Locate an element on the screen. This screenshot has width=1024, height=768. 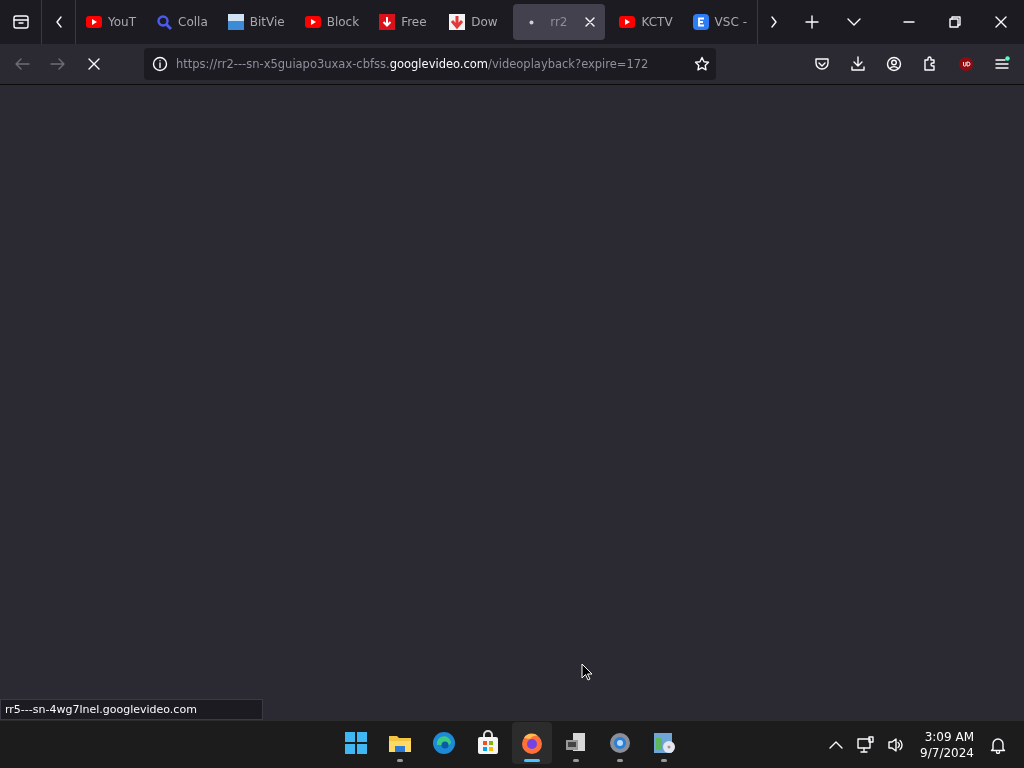
menu-icon is located at coordinates (1002, 64).